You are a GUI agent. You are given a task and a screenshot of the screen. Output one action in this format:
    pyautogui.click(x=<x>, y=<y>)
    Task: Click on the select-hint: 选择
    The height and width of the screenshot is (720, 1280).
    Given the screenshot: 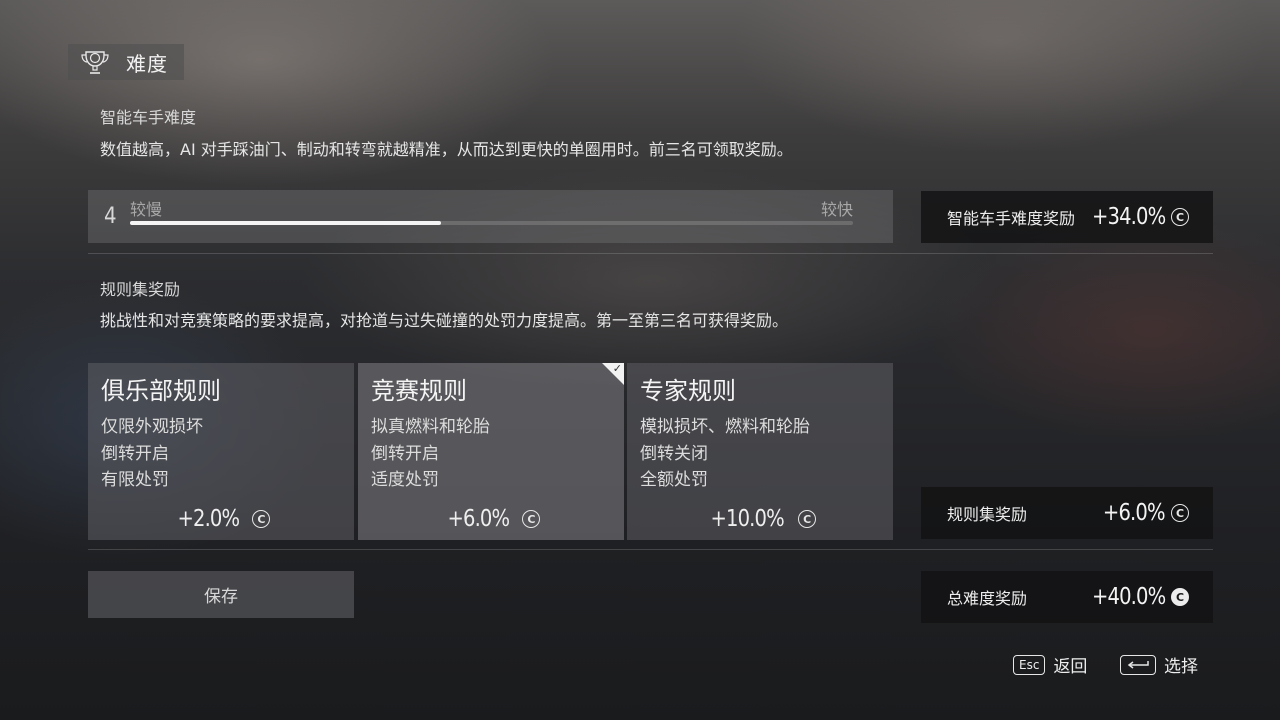 What is the action you would take?
    pyautogui.click(x=1159, y=664)
    